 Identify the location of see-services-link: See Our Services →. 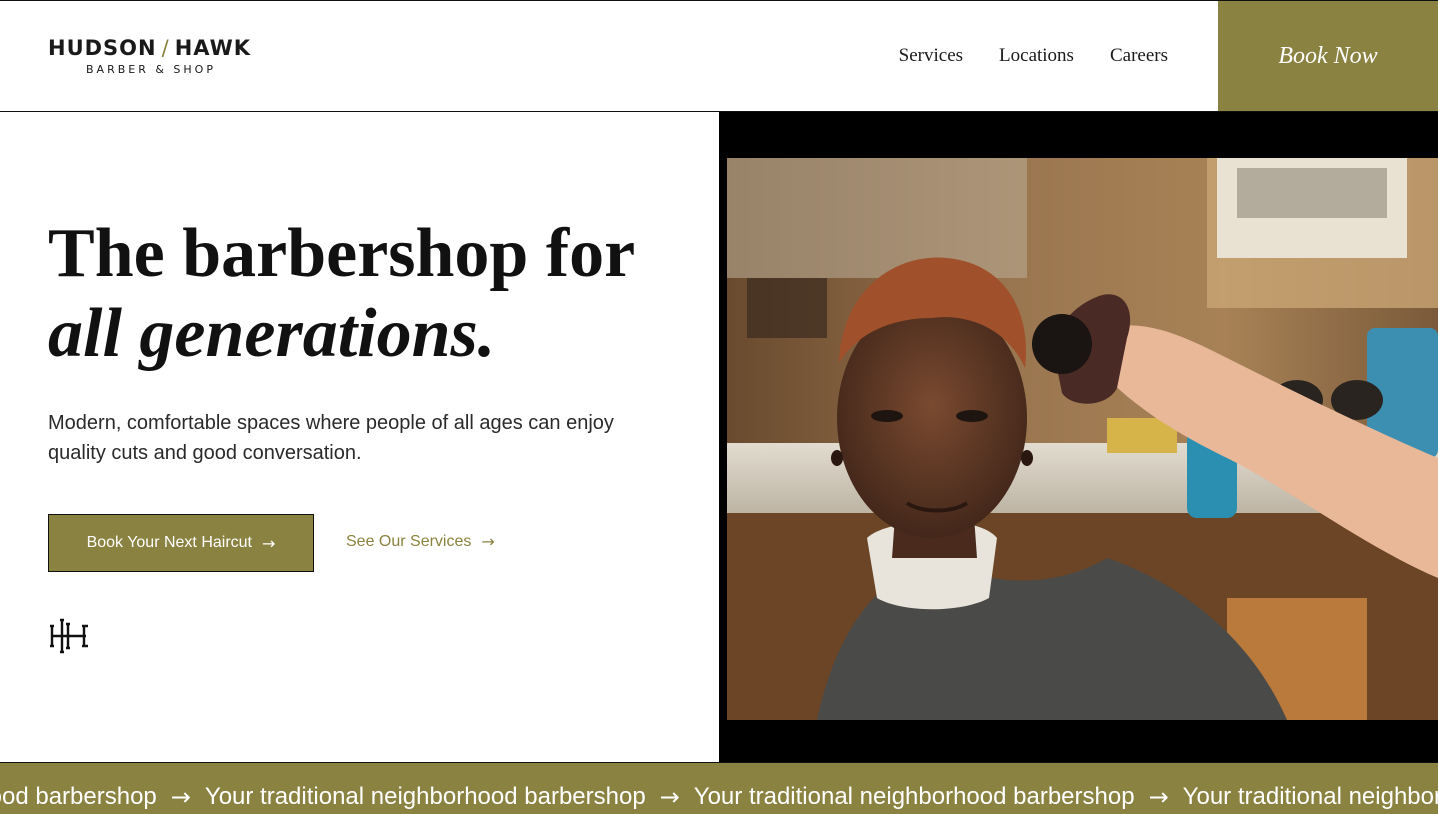
(420, 541).